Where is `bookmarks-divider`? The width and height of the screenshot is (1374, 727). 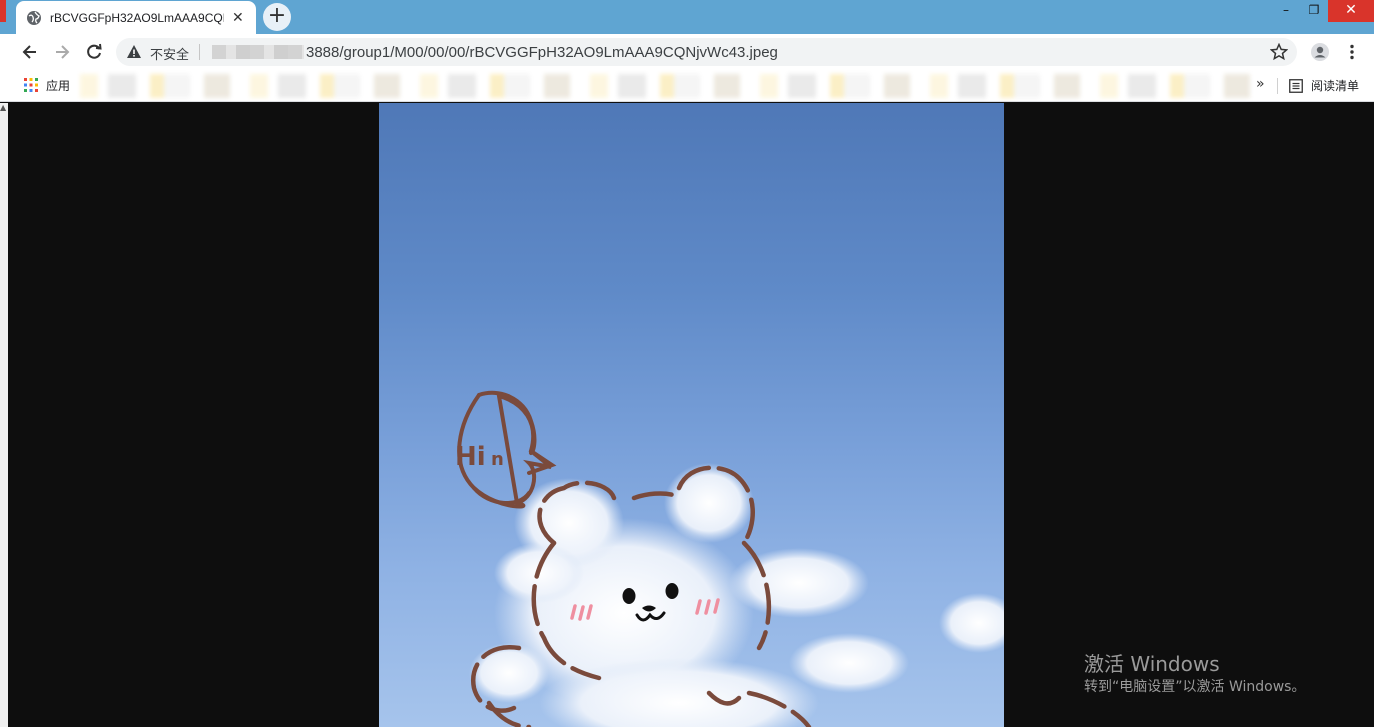
bookmarks-divider is located at coordinates (1277, 86).